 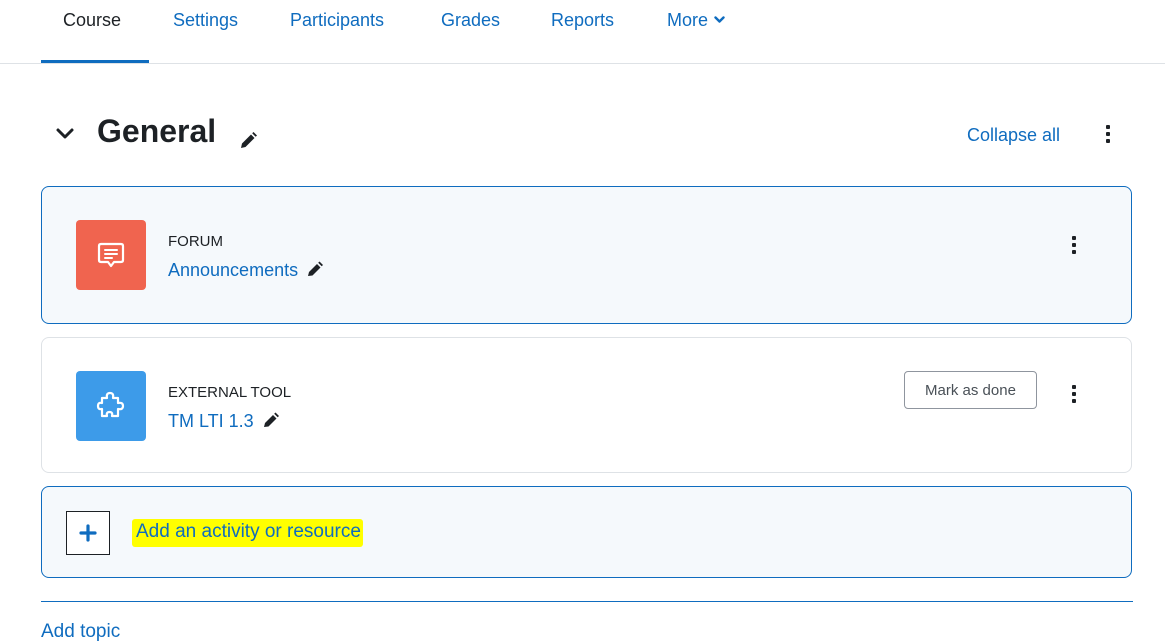 I want to click on activity-type-label: EXTERNAL TOOL, so click(x=230, y=392).